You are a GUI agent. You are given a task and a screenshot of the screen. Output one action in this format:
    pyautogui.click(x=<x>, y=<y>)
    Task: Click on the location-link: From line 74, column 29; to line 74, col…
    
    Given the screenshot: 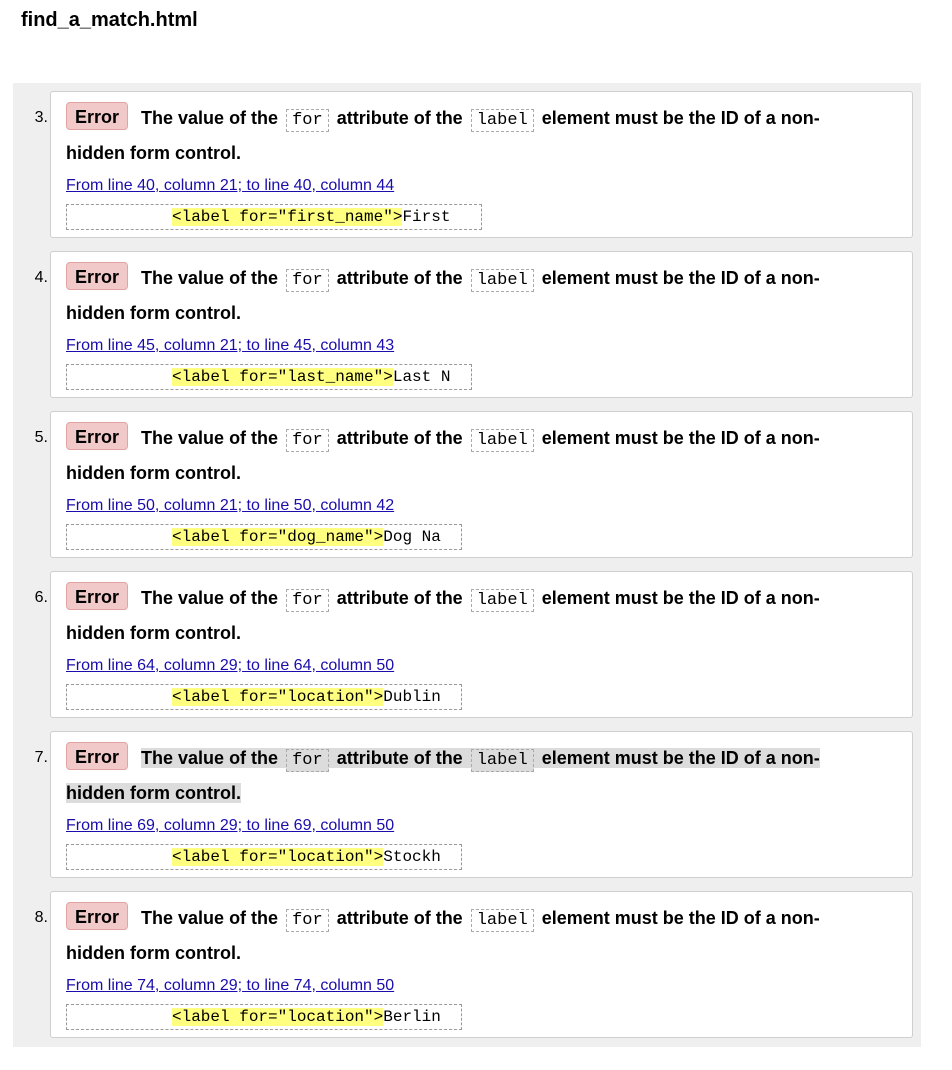 What is the action you would take?
    pyautogui.click(x=230, y=986)
    